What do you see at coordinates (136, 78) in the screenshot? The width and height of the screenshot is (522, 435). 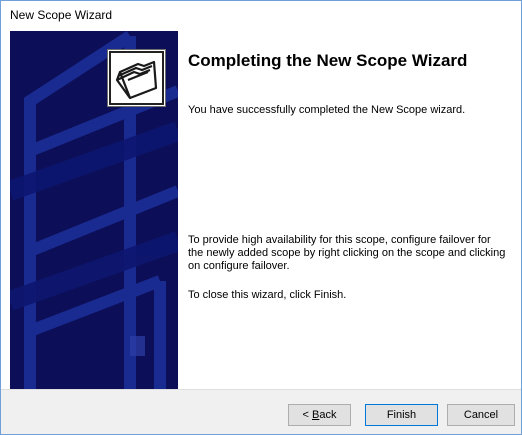 I see `folders-icon` at bounding box center [136, 78].